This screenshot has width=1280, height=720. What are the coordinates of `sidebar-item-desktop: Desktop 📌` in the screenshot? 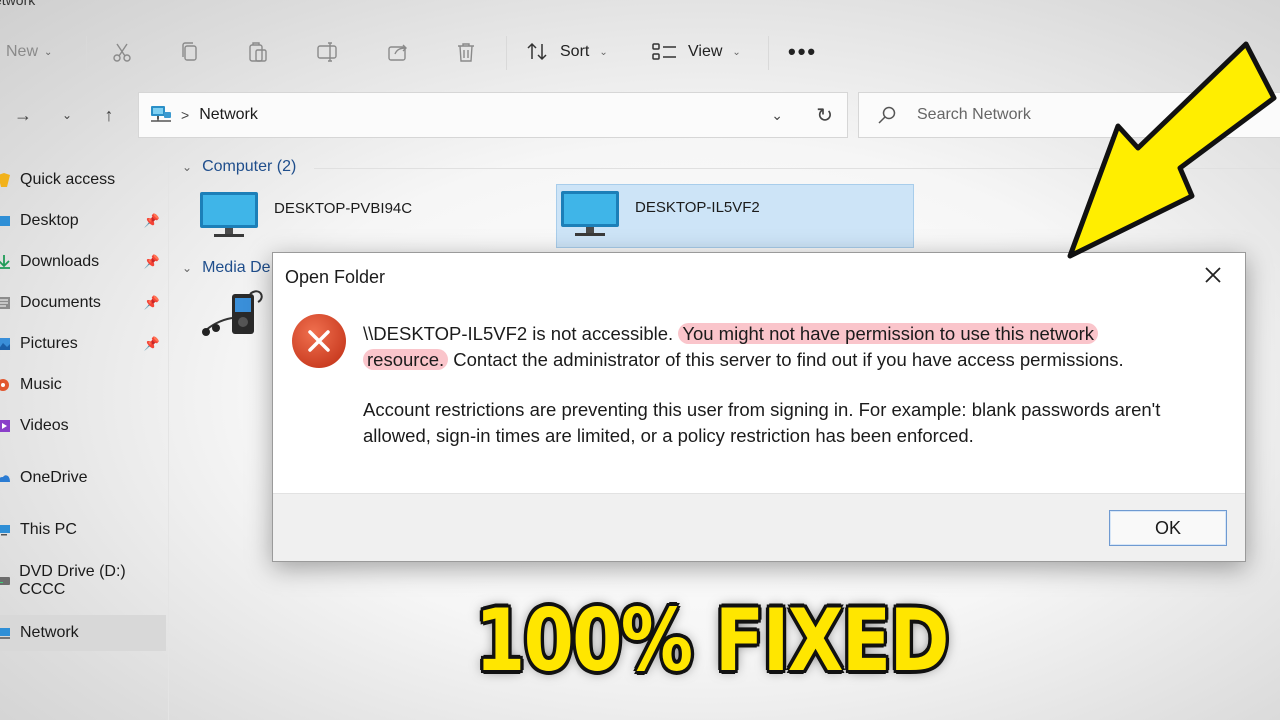 It's located at (83, 221).